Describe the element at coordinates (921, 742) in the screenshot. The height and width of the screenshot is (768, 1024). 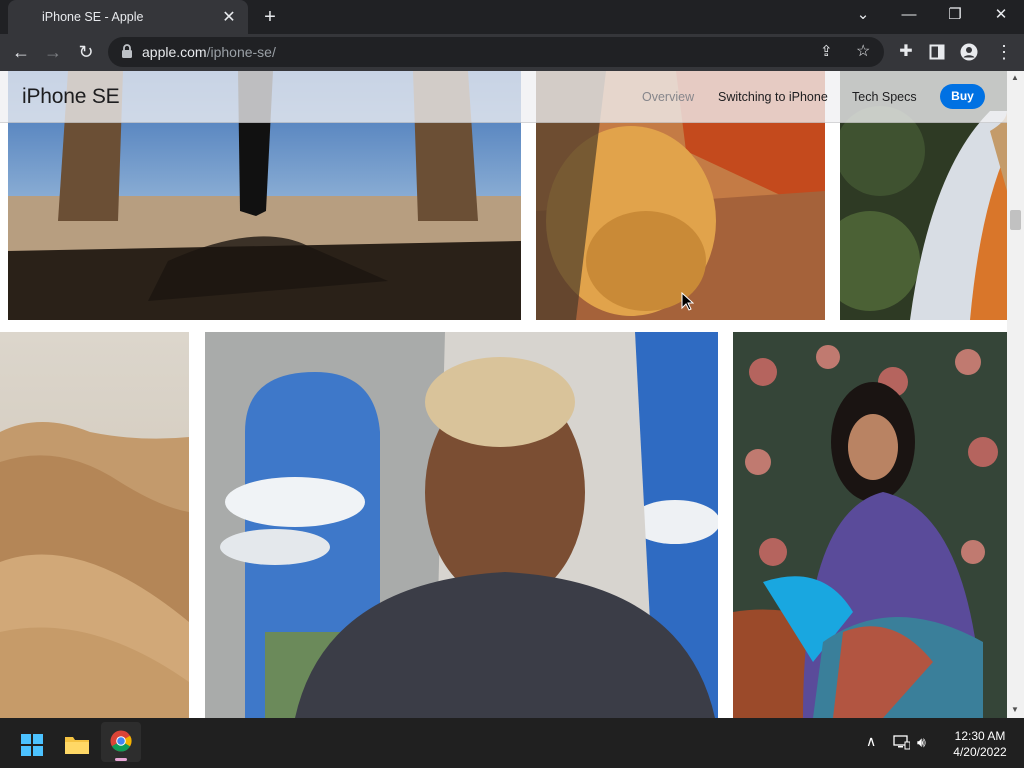
I see `volume-speaker-icon: 🔊︎` at that location.